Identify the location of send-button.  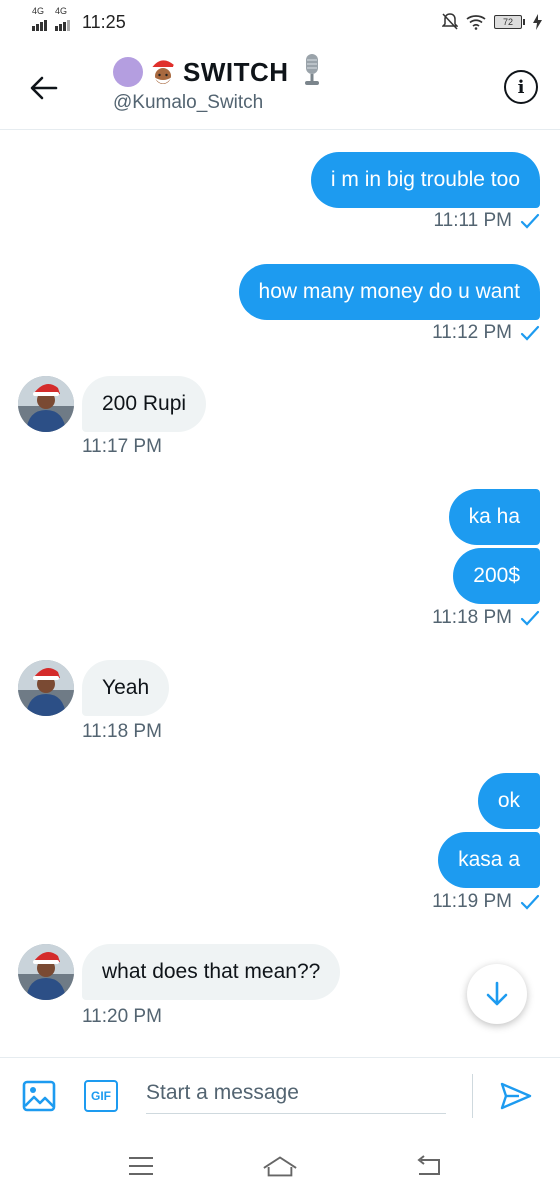
(516, 1096).